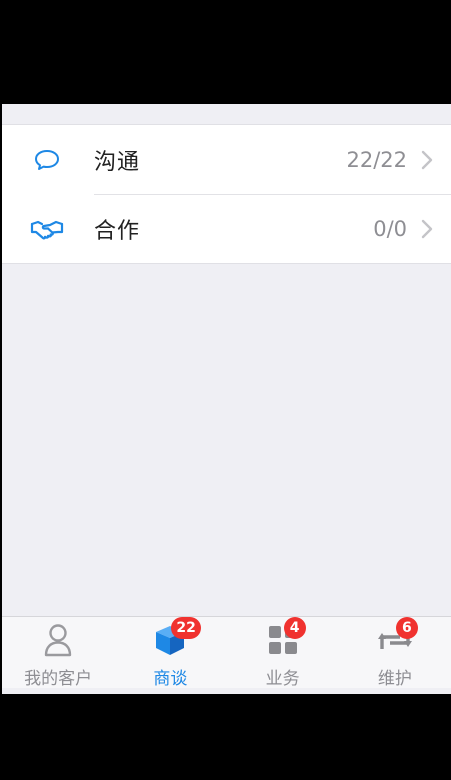  I want to click on notification-badge: 6, so click(406, 628).